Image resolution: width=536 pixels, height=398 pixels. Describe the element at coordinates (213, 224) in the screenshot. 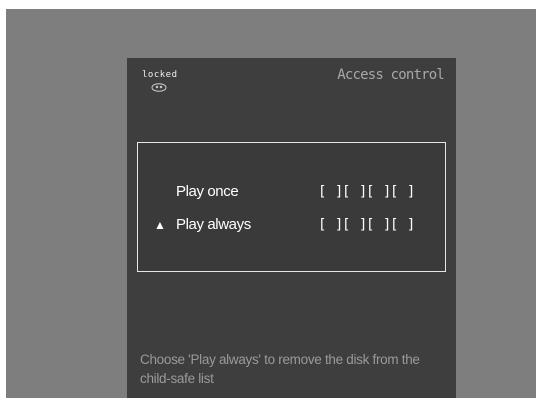

I see `option-label: Play always` at that location.